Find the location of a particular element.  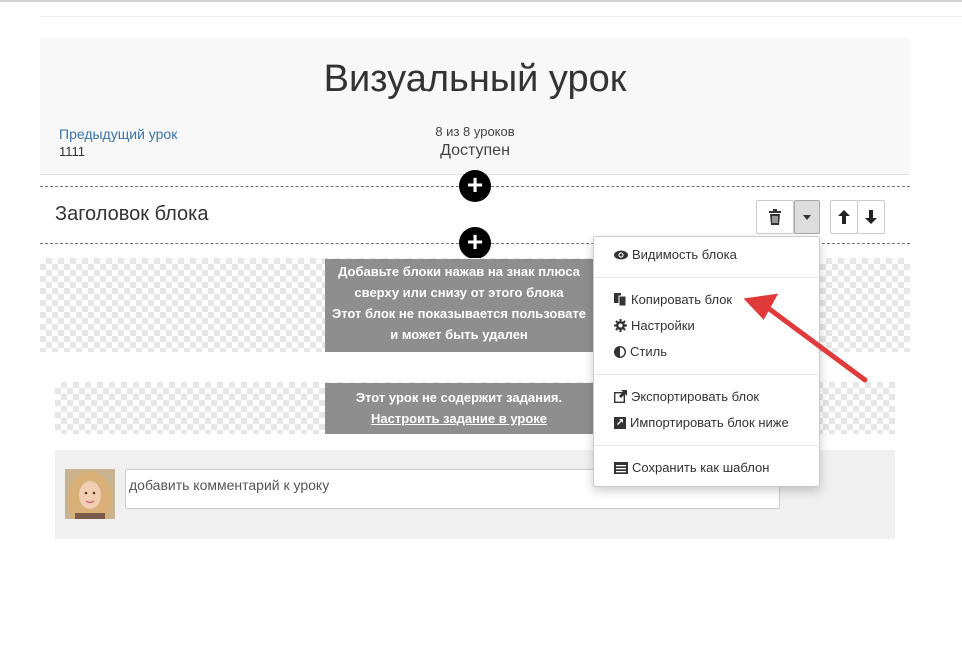

import-icon is located at coordinates (620, 422).